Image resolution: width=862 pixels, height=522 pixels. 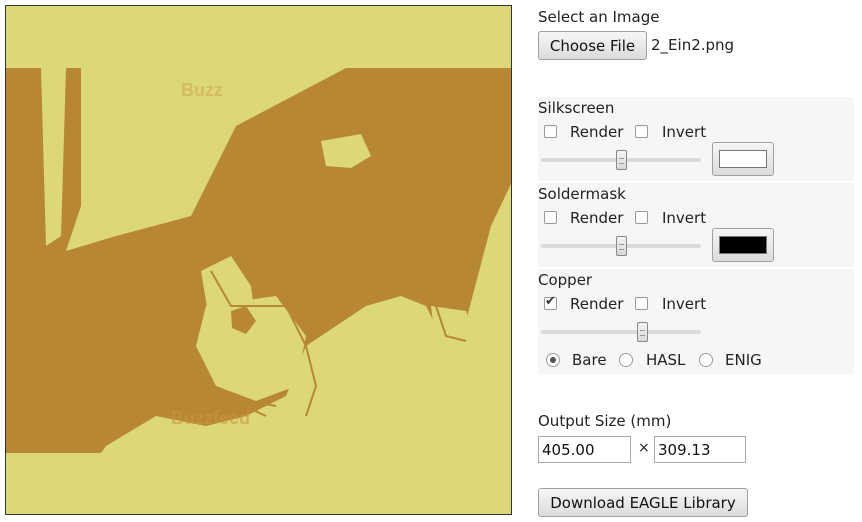 I want to click on watermark-bottom: Buzzfeed, so click(x=210, y=418).